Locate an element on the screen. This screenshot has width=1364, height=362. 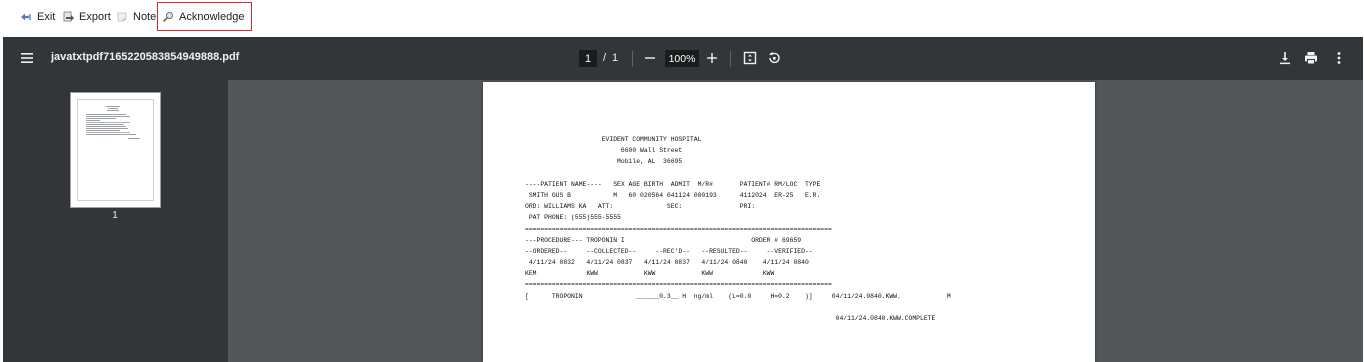
zoom-out-icon is located at coordinates (650, 58).